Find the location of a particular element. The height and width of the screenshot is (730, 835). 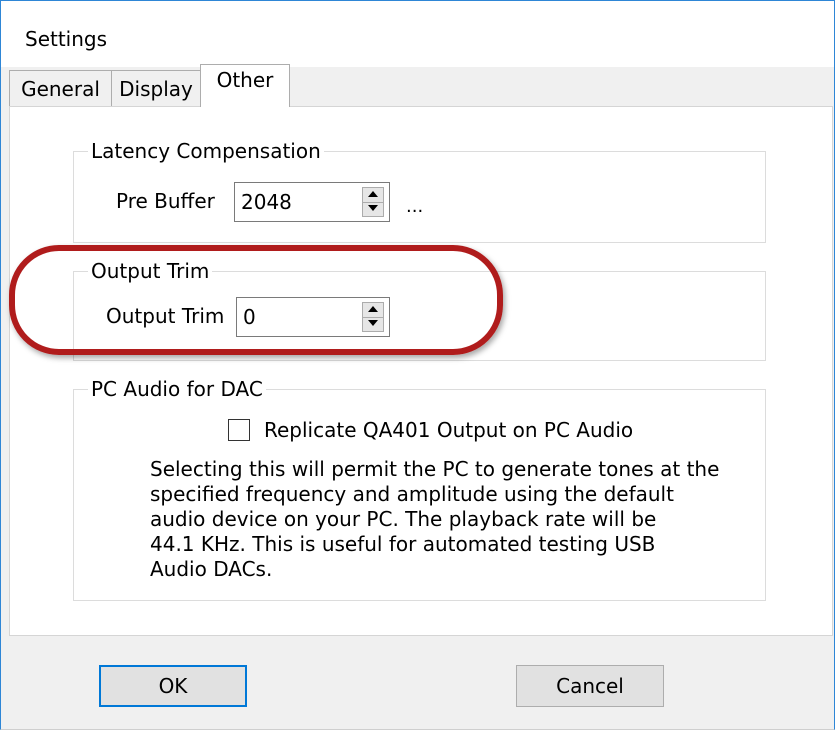

output-trim-decrement-button is located at coordinates (373, 324).